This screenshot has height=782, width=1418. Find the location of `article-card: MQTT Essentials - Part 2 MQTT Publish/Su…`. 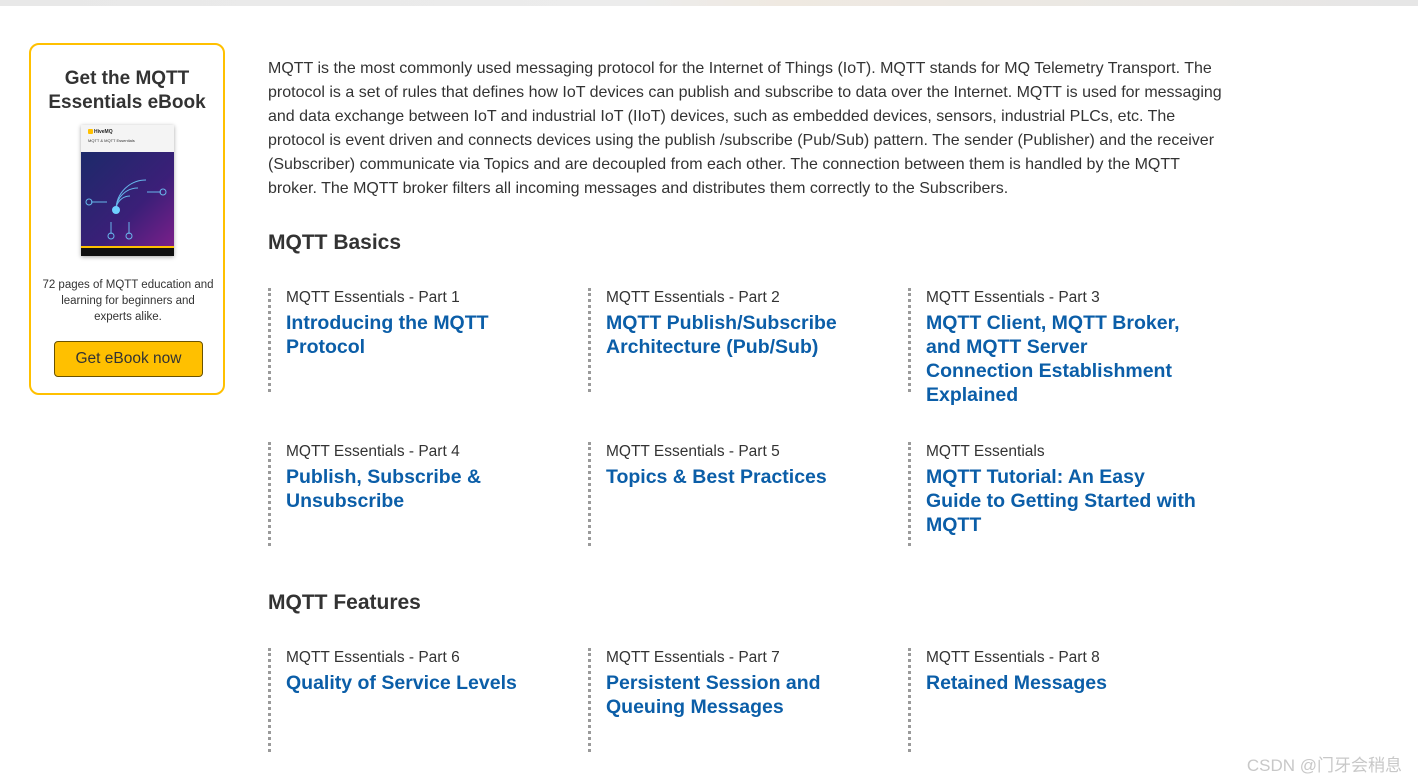

article-card: MQTT Essentials - Part 2 MQTT Publish/Su… is located at coordinates (738, 340).